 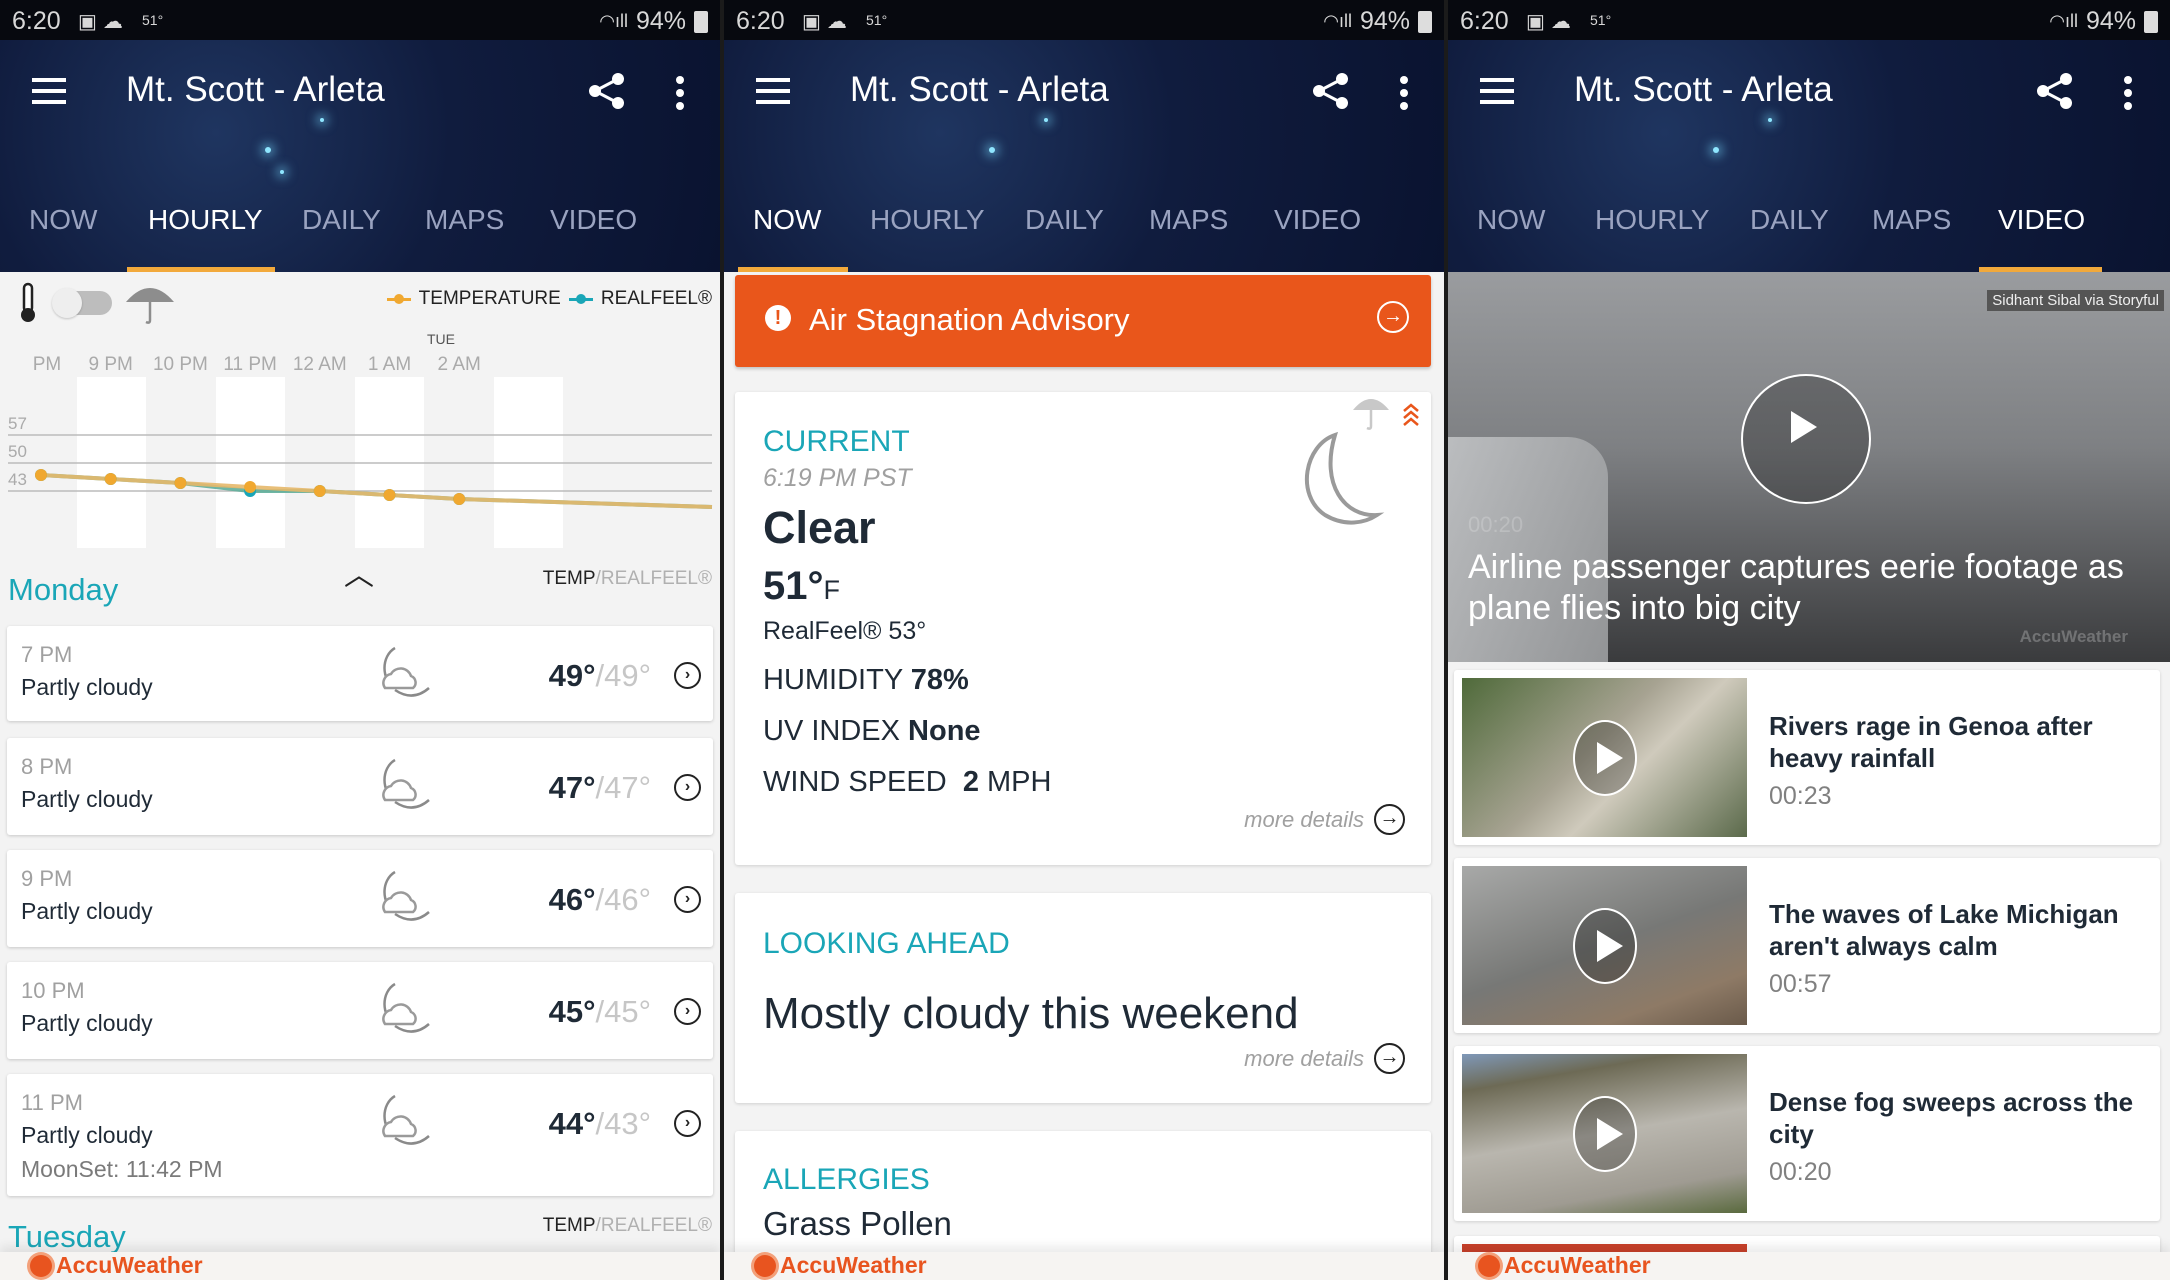 What do you see at coordinates (459, 364) in the screenshot?
I see `x-tick-label: 2 AM` at bounding box center [459, 364].